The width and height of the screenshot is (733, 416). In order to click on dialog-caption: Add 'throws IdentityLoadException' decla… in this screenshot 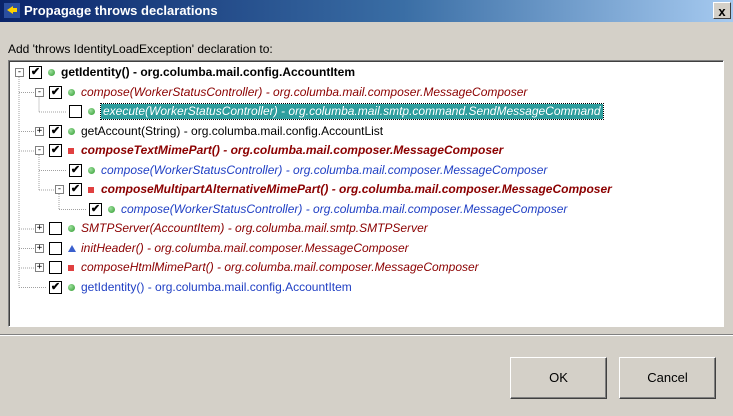, I will do `click(140, 49)`.